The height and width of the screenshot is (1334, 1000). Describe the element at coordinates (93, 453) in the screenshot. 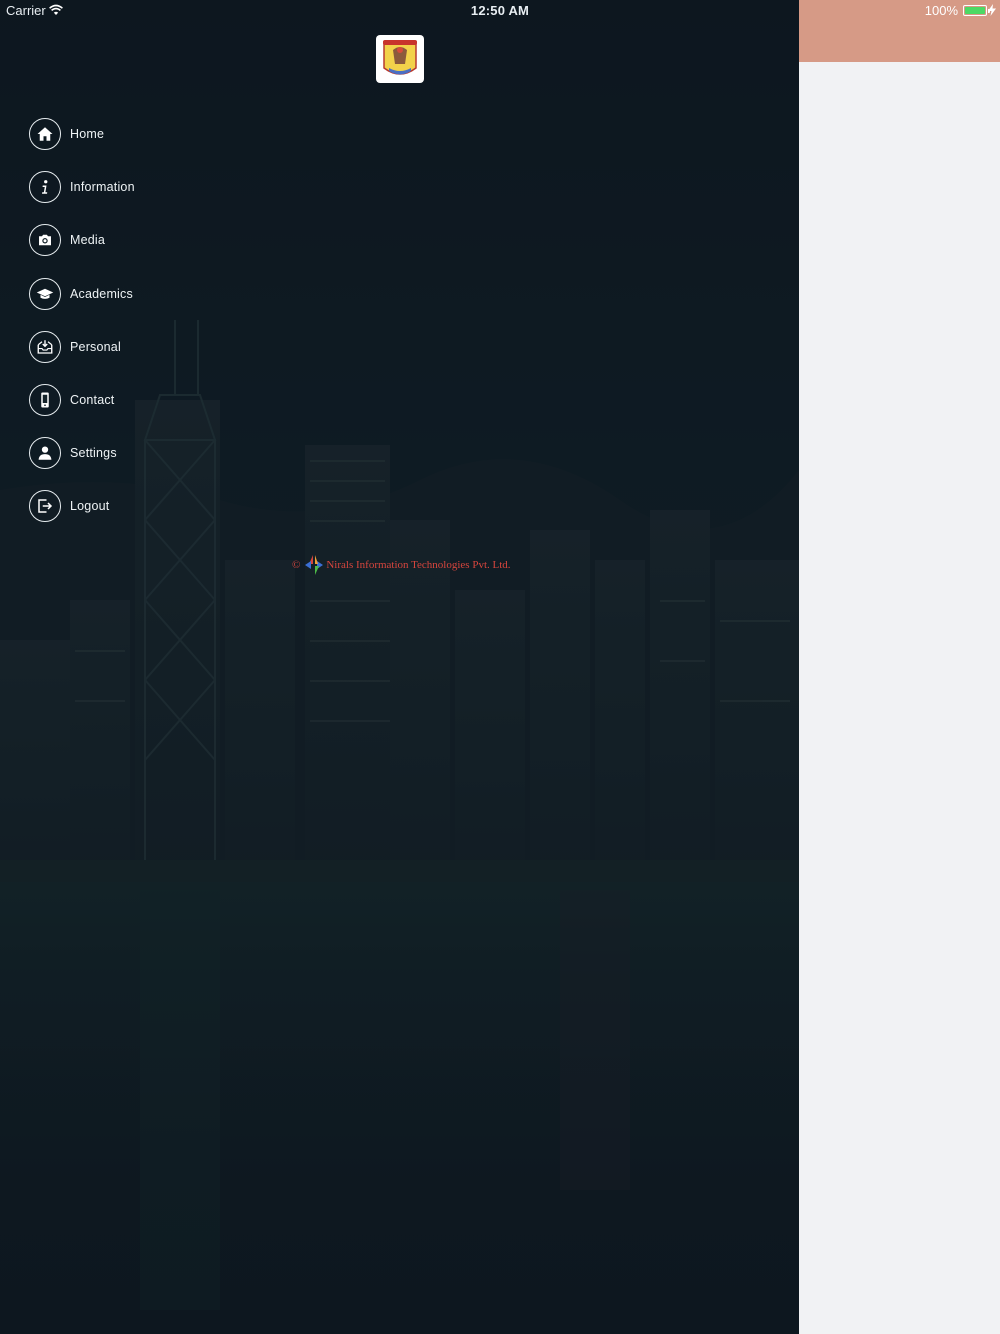

I see `menu-label: Settings` at that location.